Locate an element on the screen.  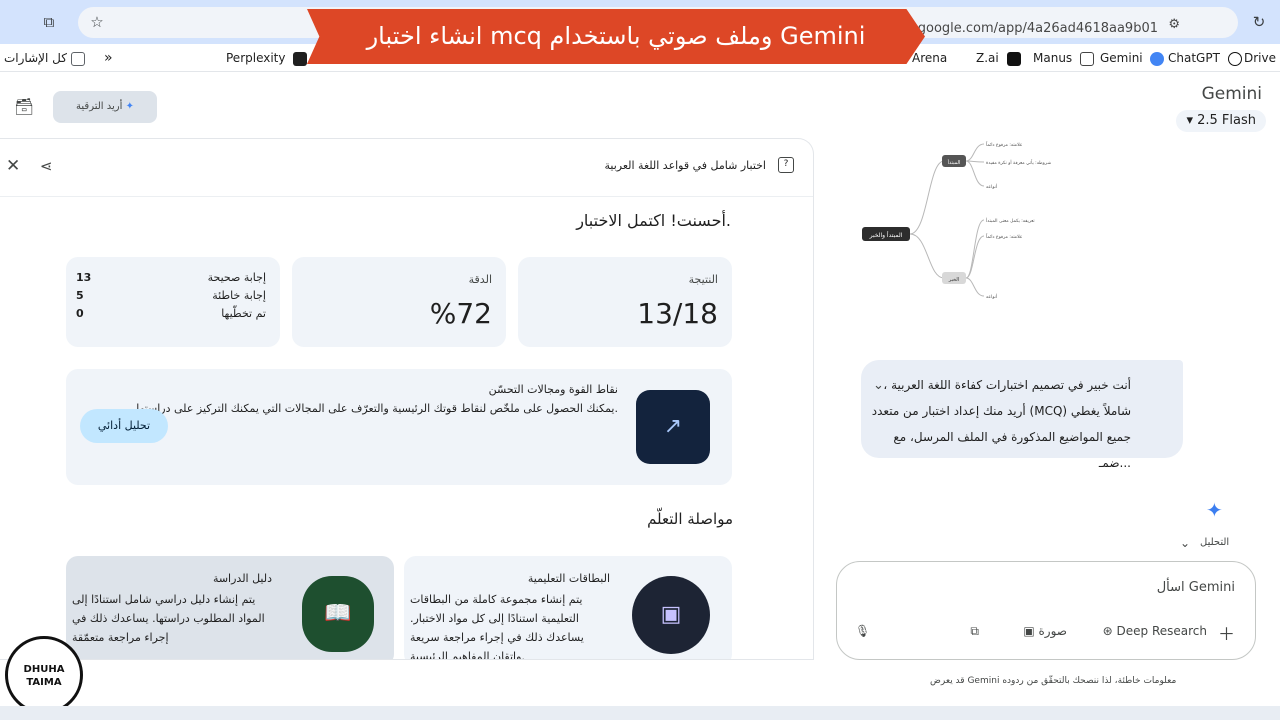
completion-message: أحسنت! اكتمل الاختبار. is located at coordinates (653, 220).